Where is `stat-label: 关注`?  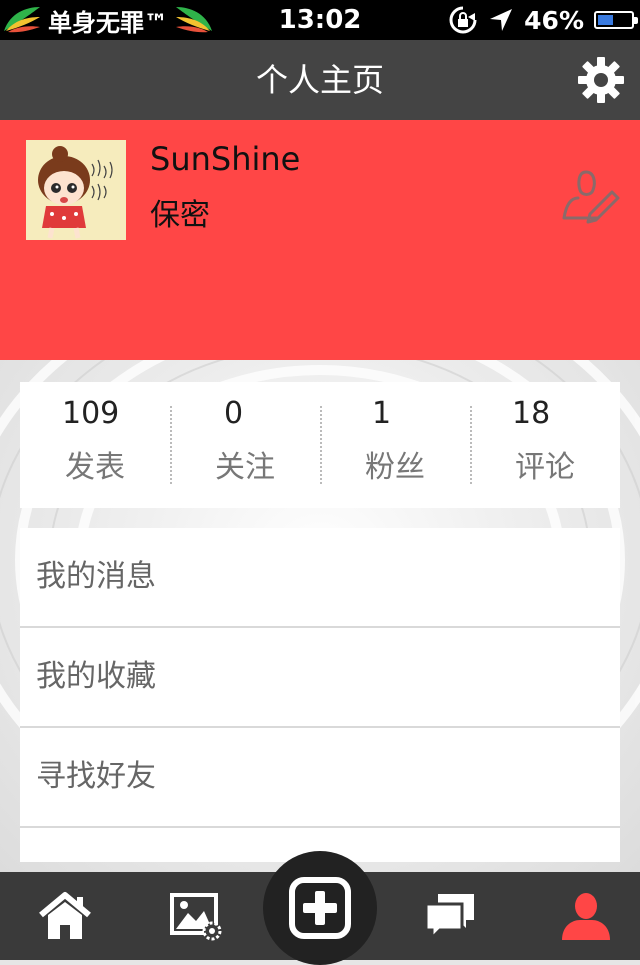
stat-label: 关注 is located at coordinates (245, 467).